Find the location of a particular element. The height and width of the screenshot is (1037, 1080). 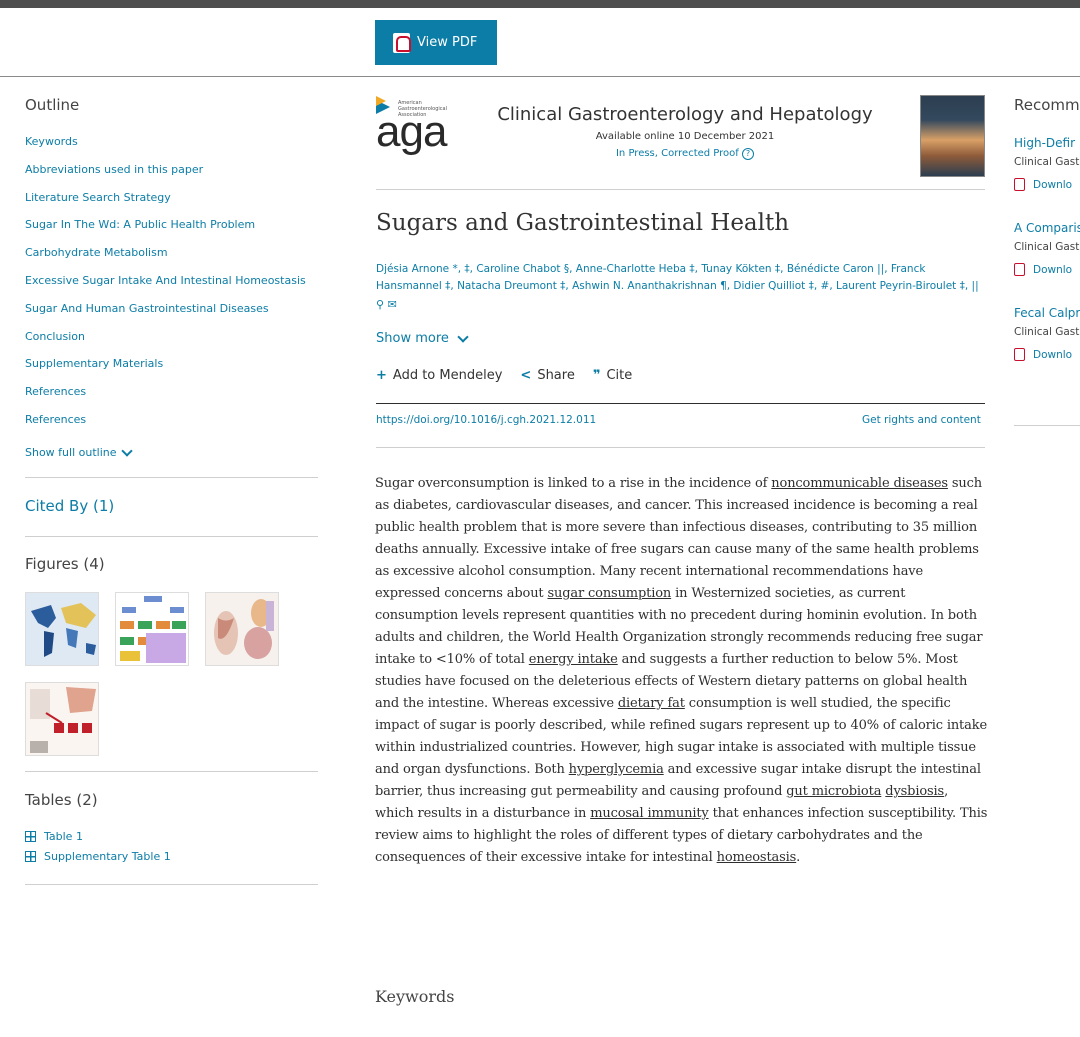

person-icon: ⚲ is located at coordinates (380, 304).